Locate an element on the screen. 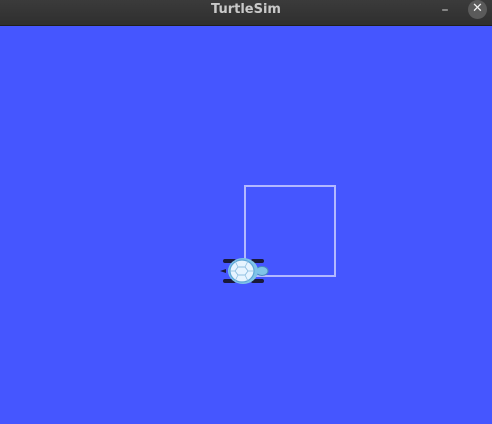 The height and width of the screenshot is (424, 492). canvas-drawing is located at coordinates (278, 234).